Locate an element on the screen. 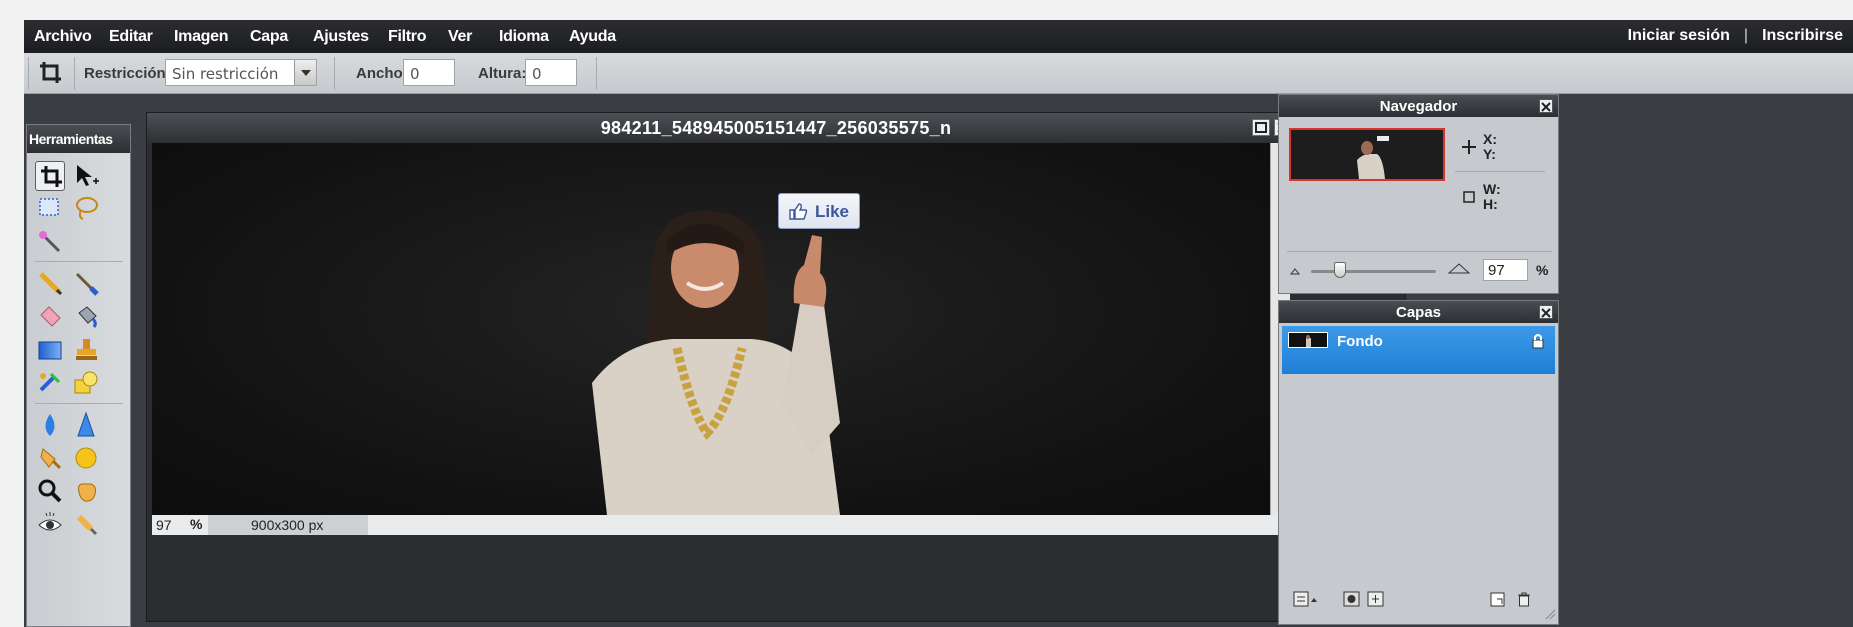 The image size is (1853, 627). sharpen-icon is located at coordinates (86, 425).